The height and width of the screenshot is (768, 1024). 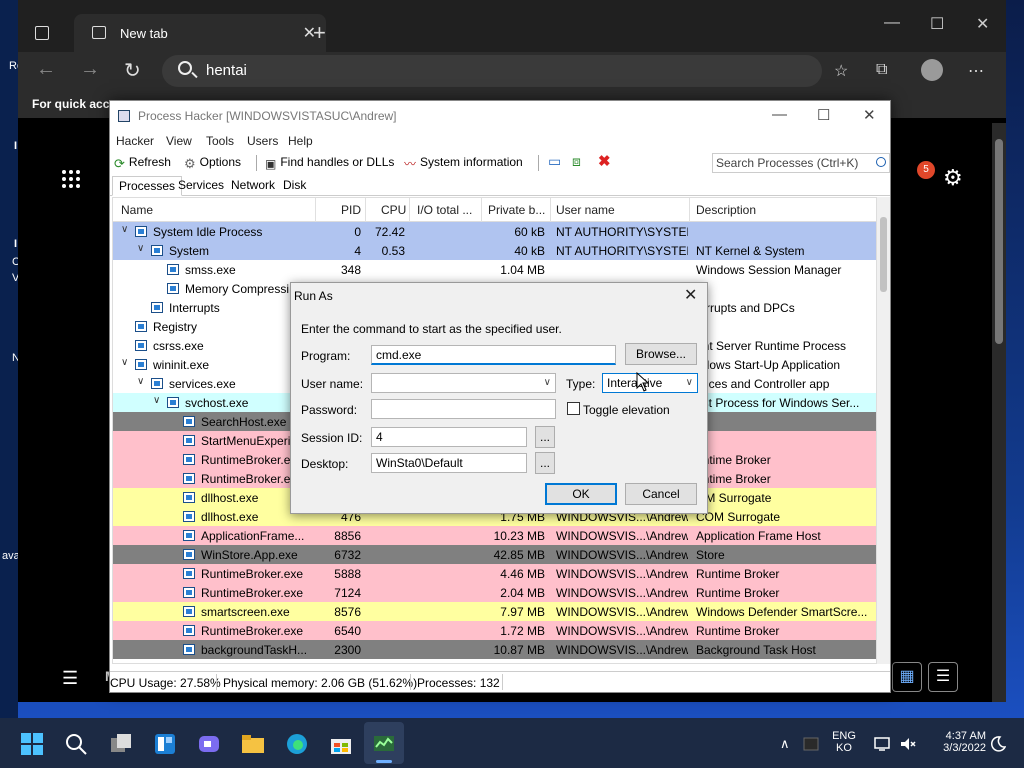 I want to click on search-icon, so click(x=76, y=744).